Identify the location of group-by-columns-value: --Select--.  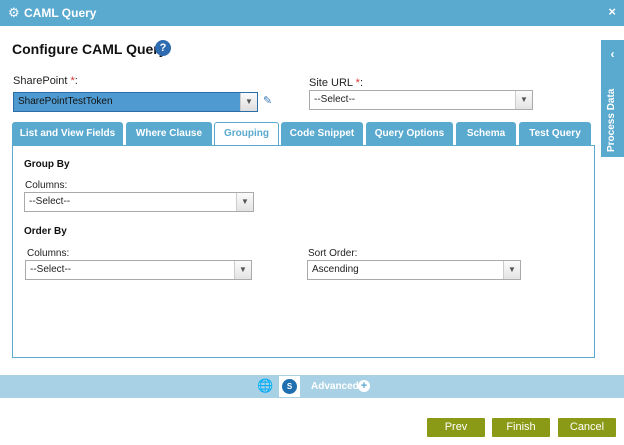
(50, 201).